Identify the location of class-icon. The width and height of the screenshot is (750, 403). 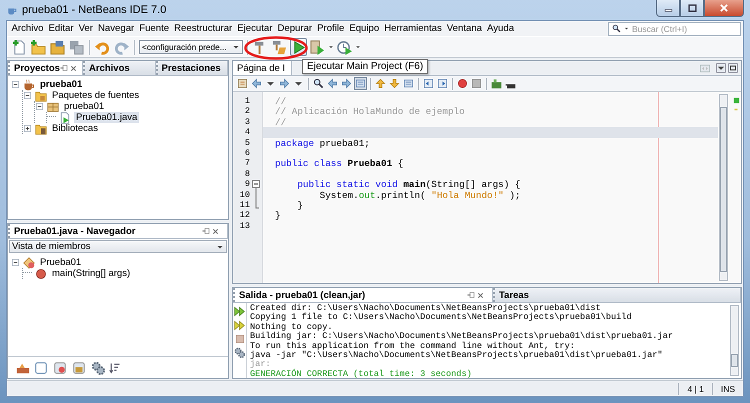
(29, 262).